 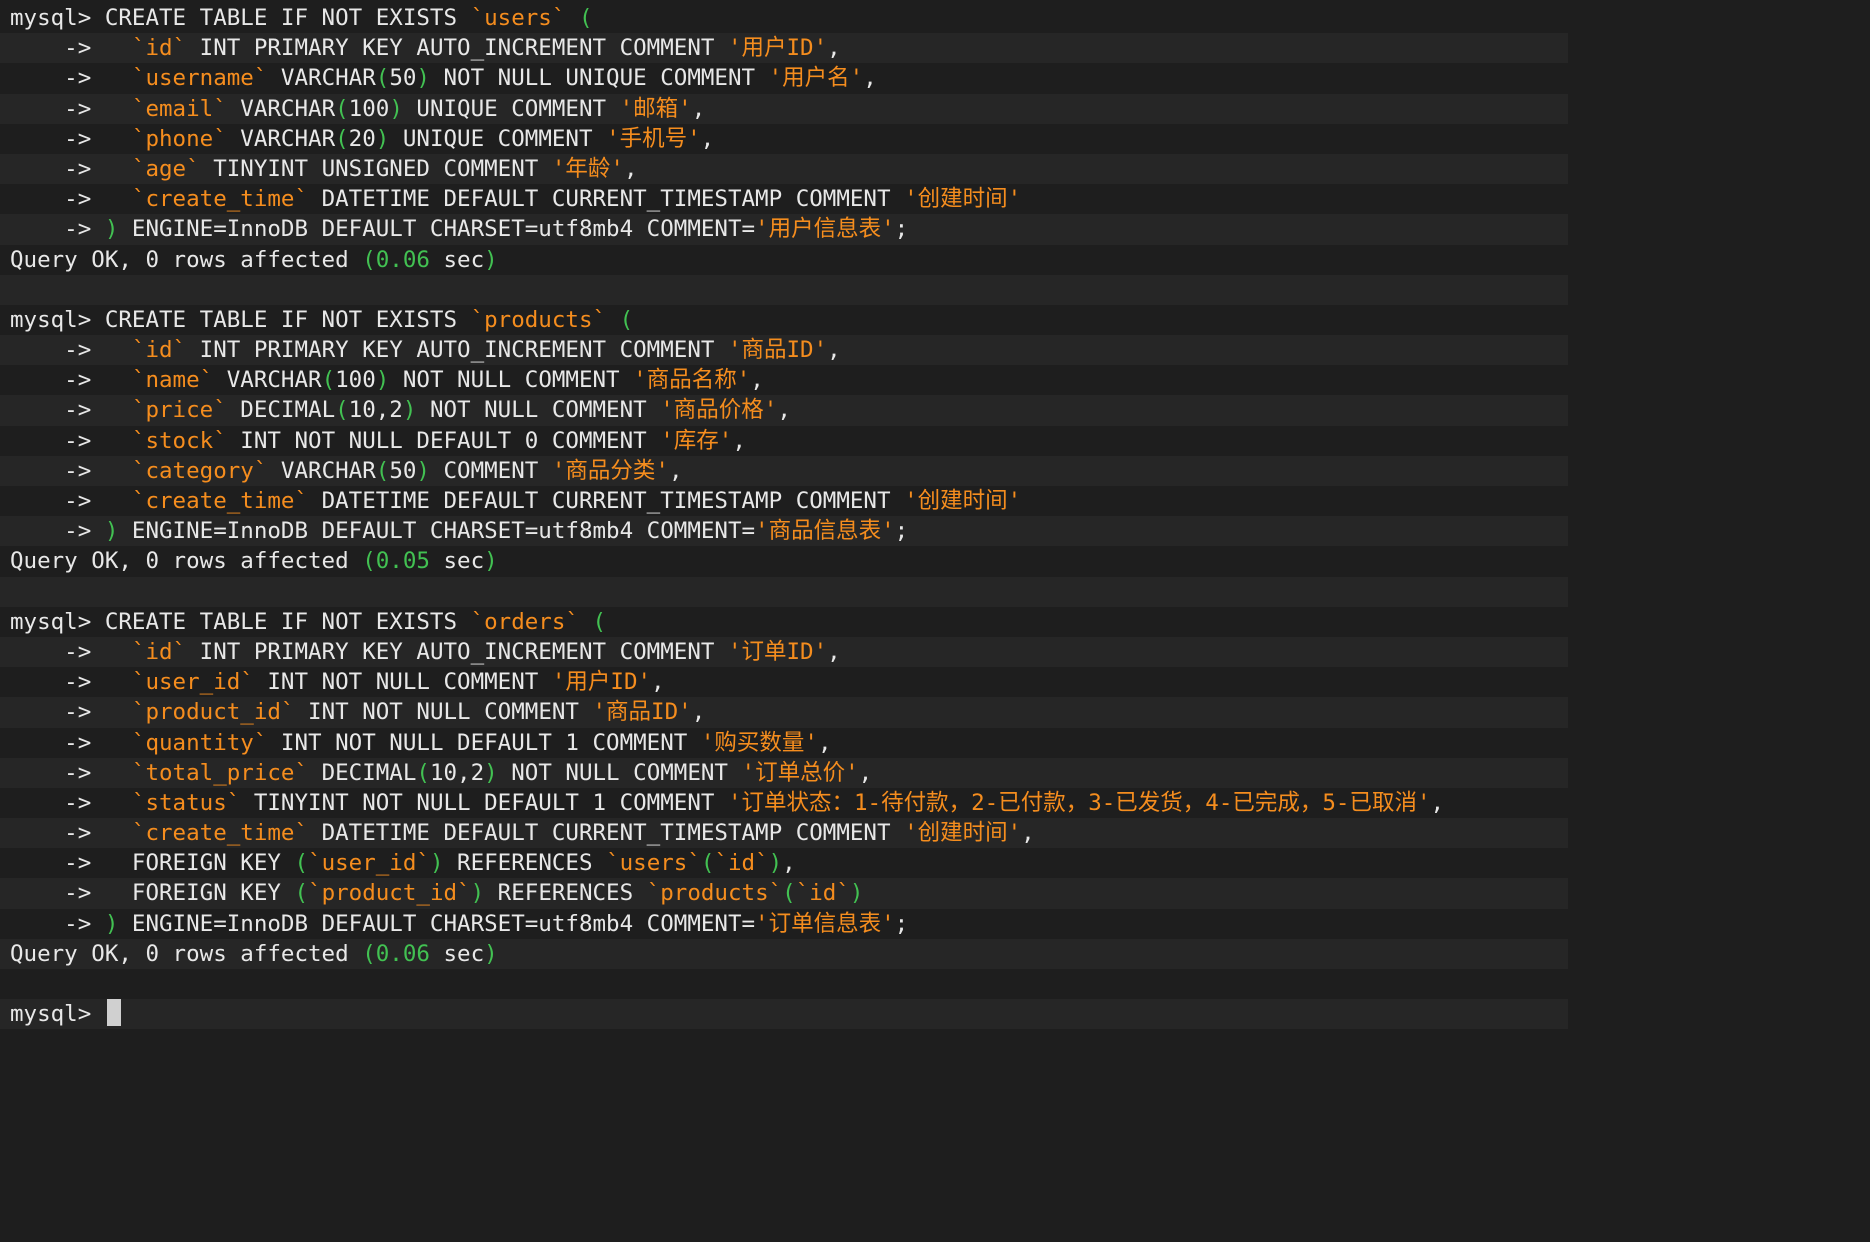 What do you see at coordinates (525, 863) in the screenshot?
I see `sql-text: REFERENCES` at bounding box center [525, 863].